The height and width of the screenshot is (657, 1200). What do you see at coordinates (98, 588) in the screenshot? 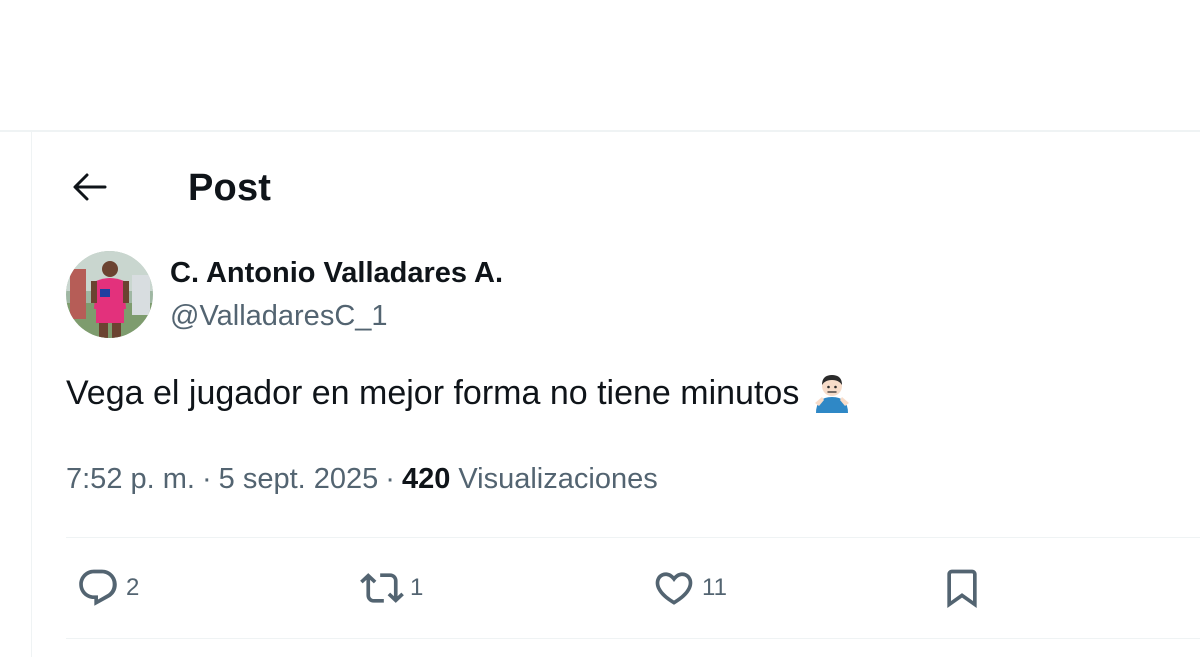
I see `reply-icon` at bounding box center [98, 588].